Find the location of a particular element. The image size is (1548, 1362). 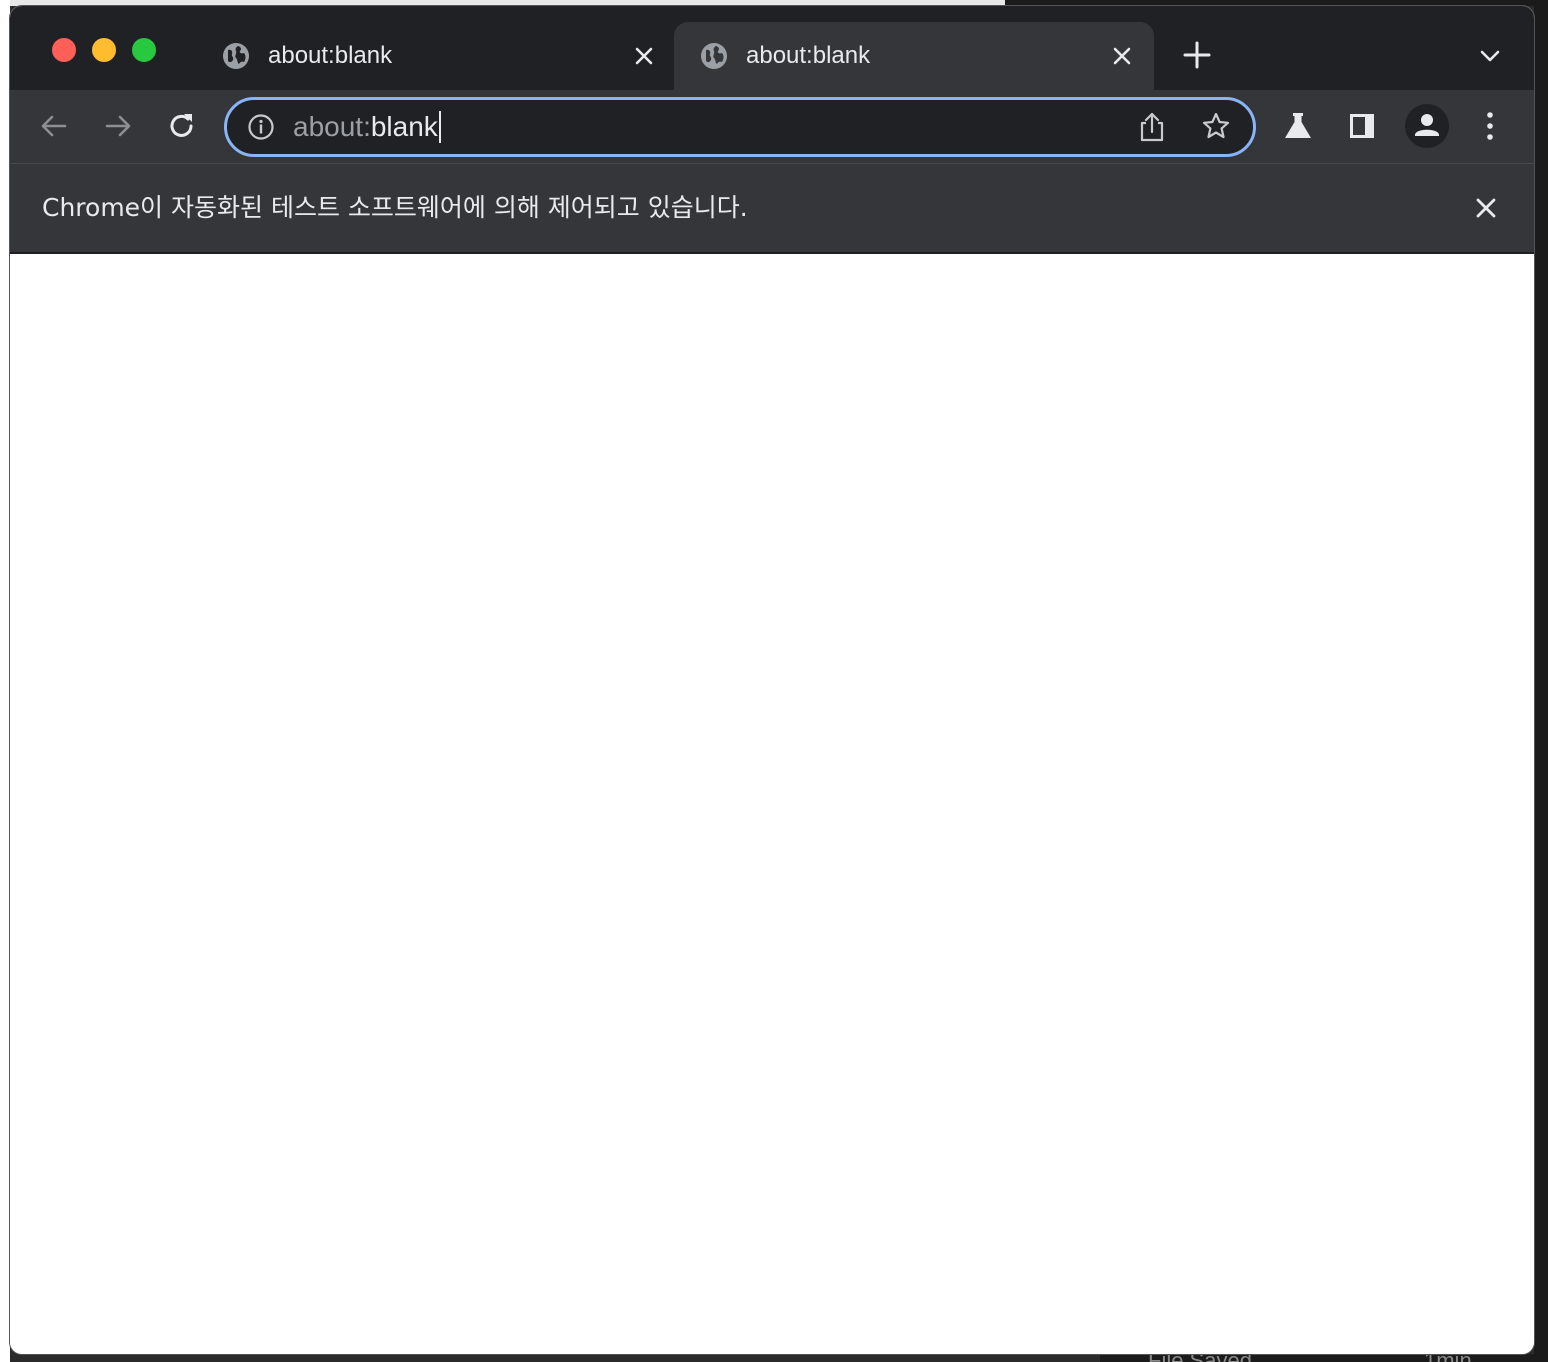

more-menu-icon is located at coordinates (1490, 126).